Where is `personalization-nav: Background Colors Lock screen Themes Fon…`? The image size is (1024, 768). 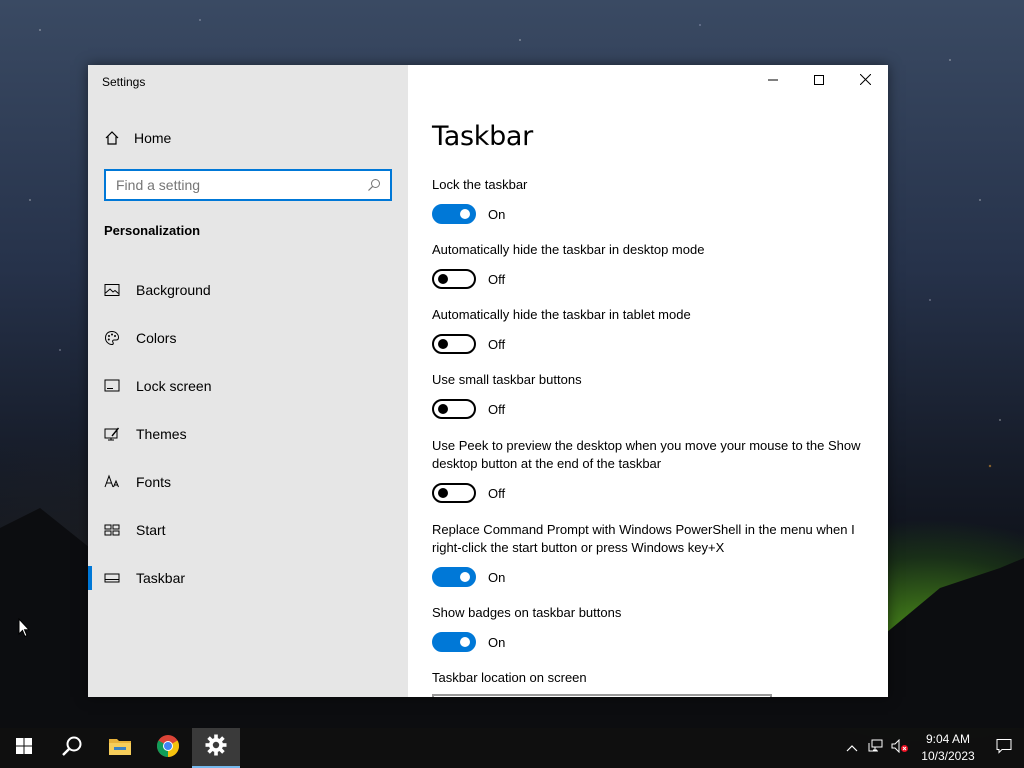 personalization-nav: Background Colors Lock screen Themes Fon… is located at coordinates (248, 434).